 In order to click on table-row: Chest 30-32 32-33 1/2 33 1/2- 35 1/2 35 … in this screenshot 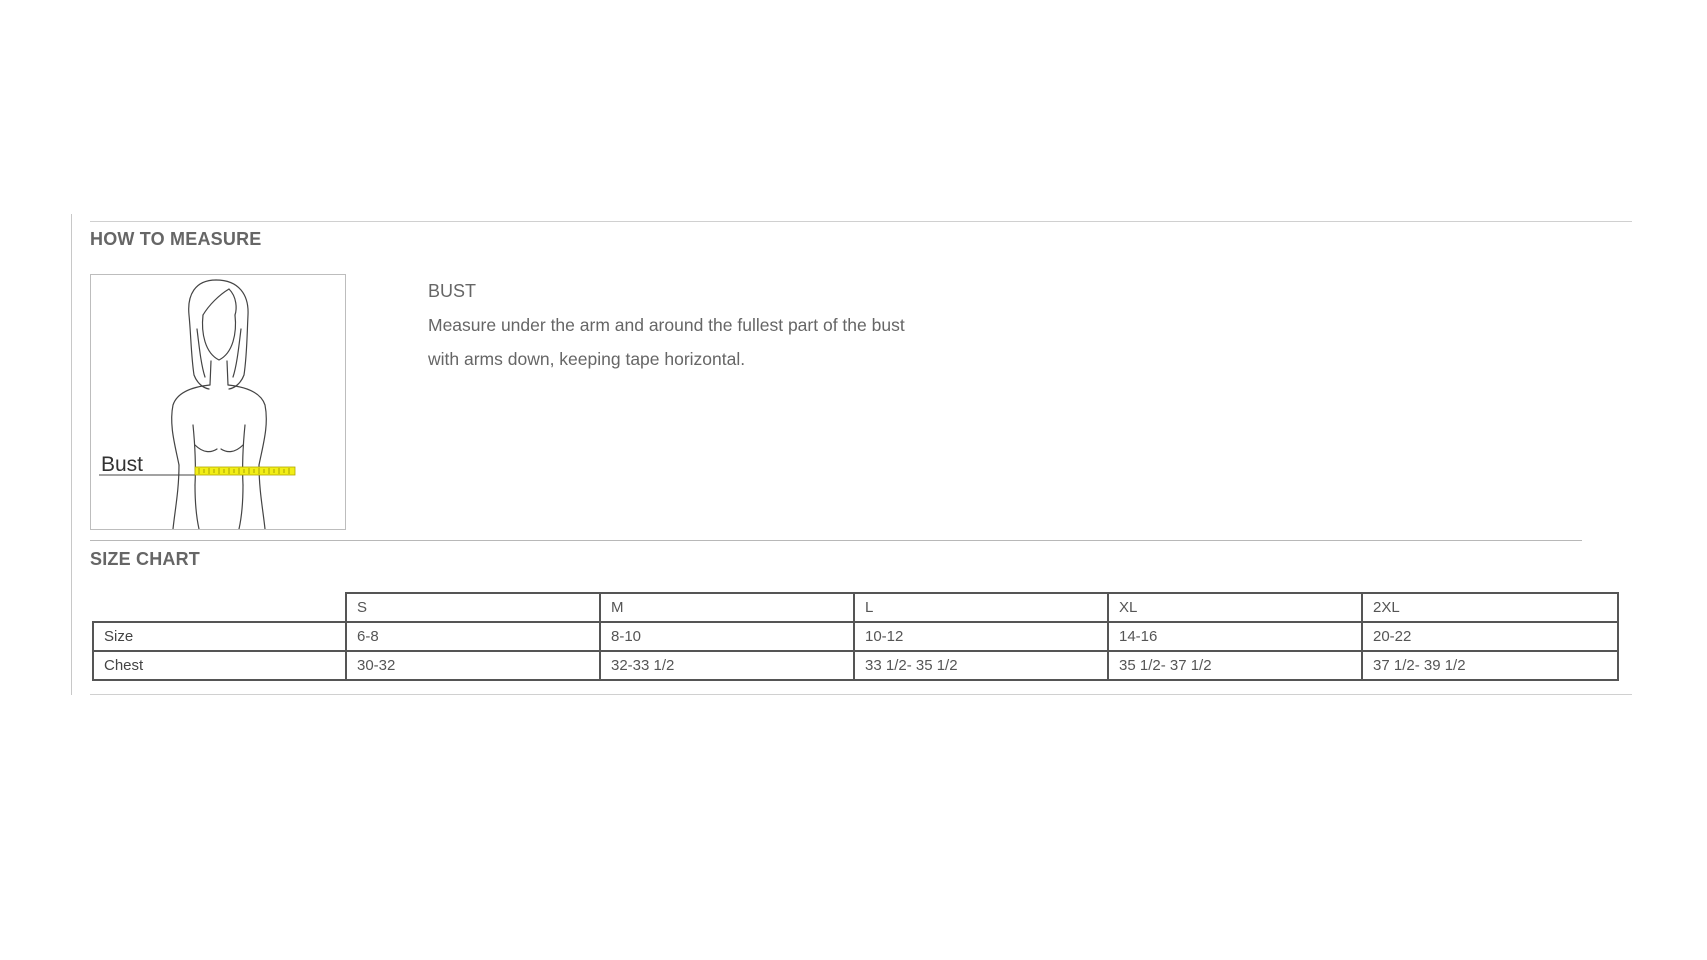, I will do `click(855, 665)`.